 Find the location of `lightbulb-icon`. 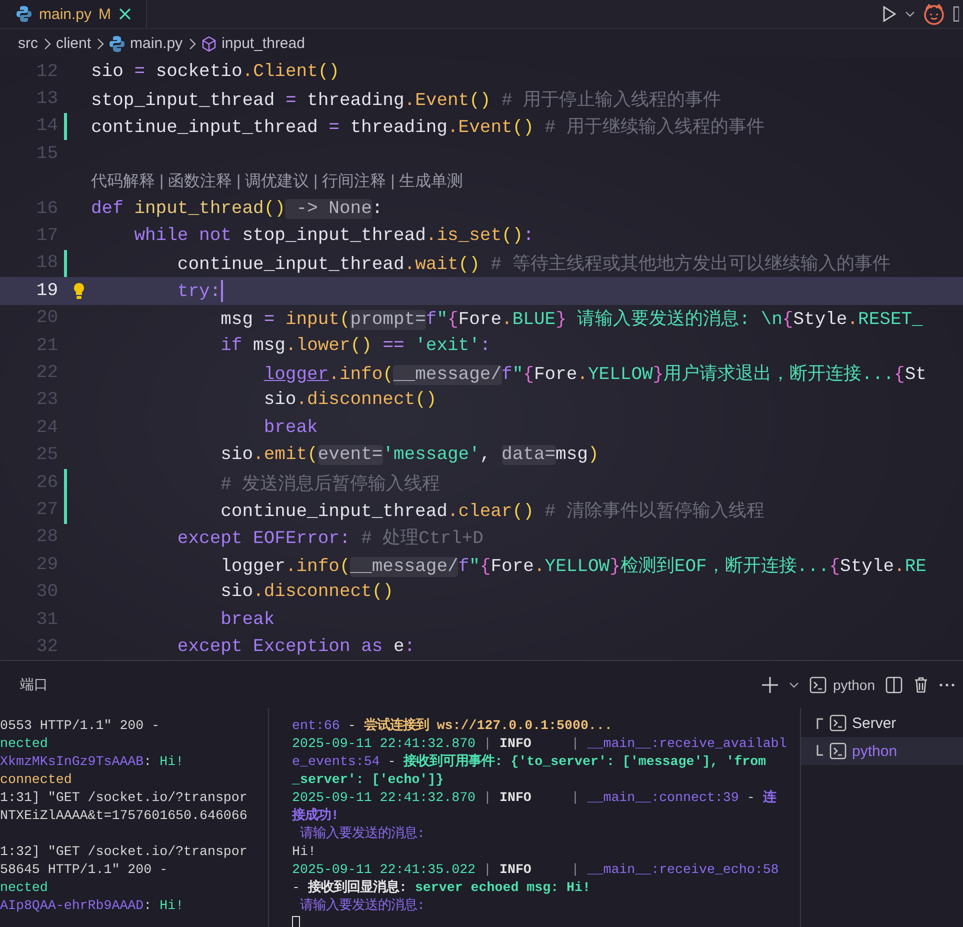

lightbulb-icon is located at coordinates (79, 291).